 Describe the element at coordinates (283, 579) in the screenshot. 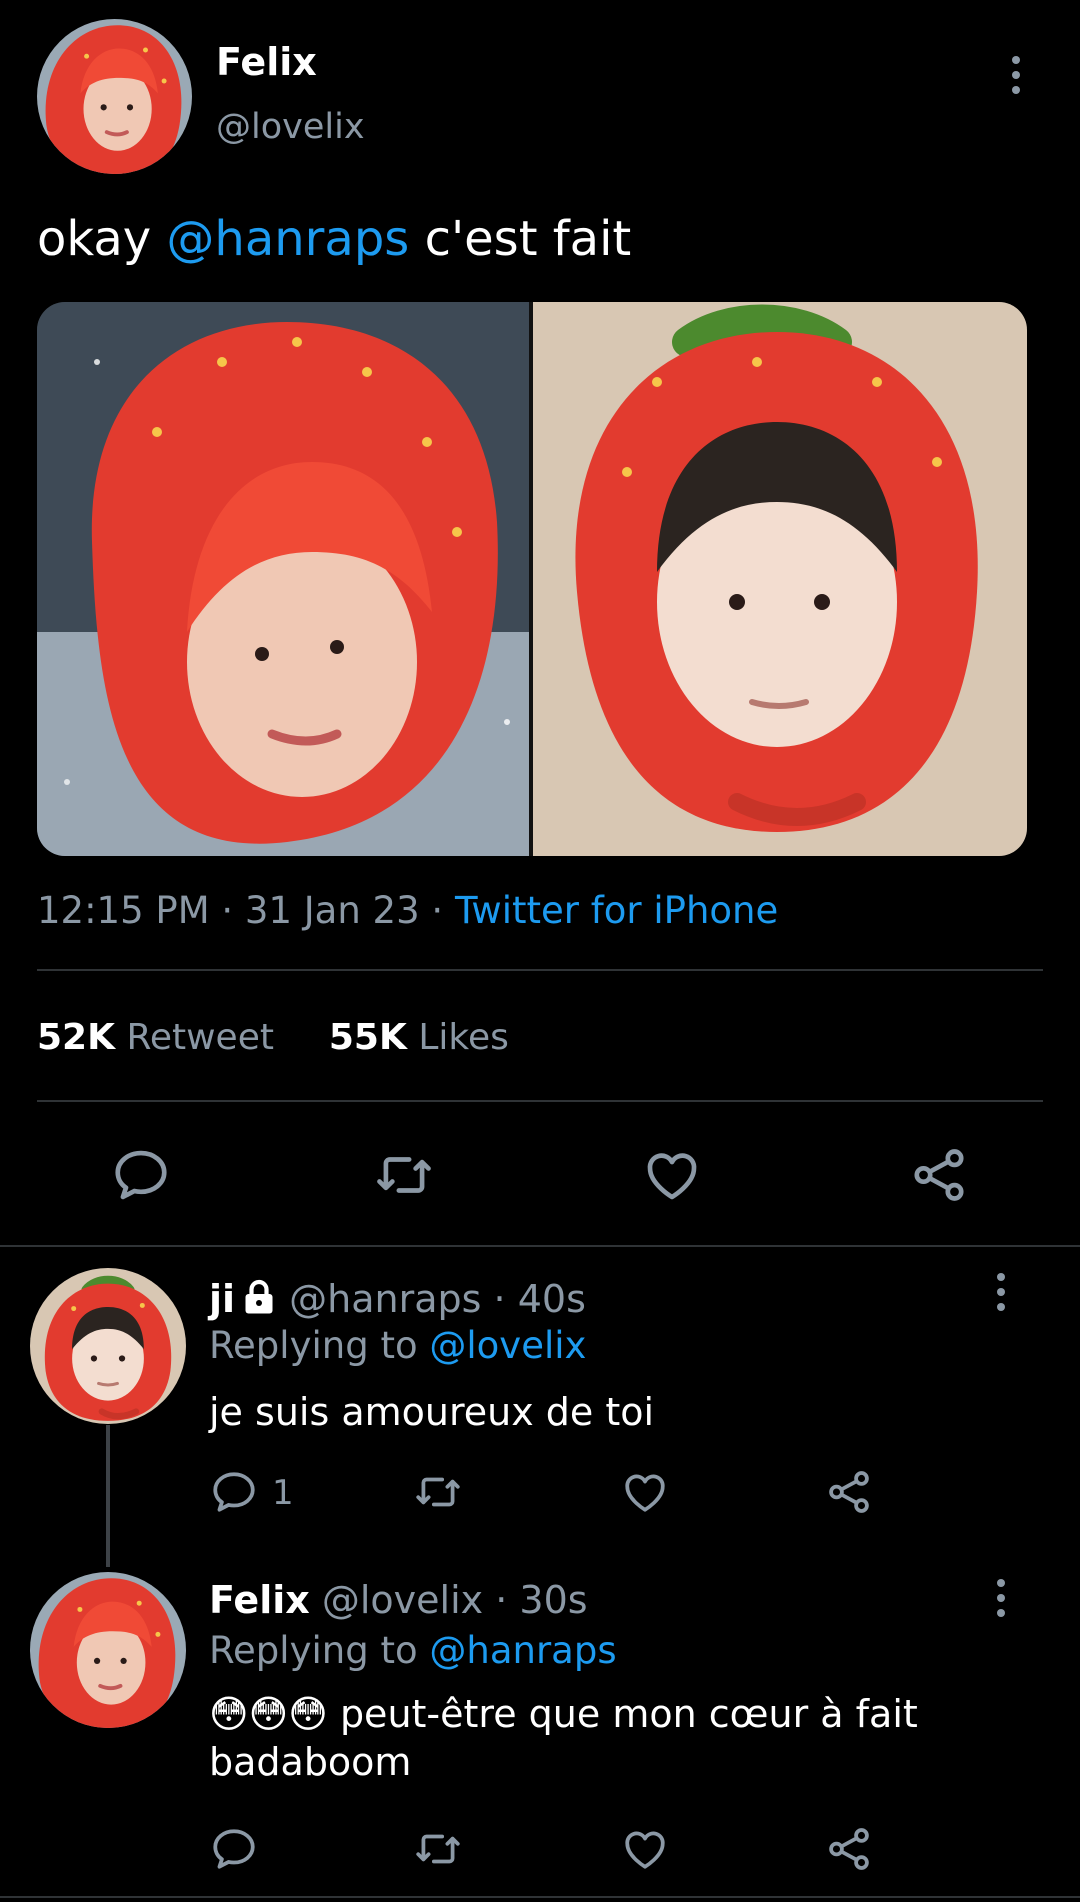

I see `media-photo-left` at that location.